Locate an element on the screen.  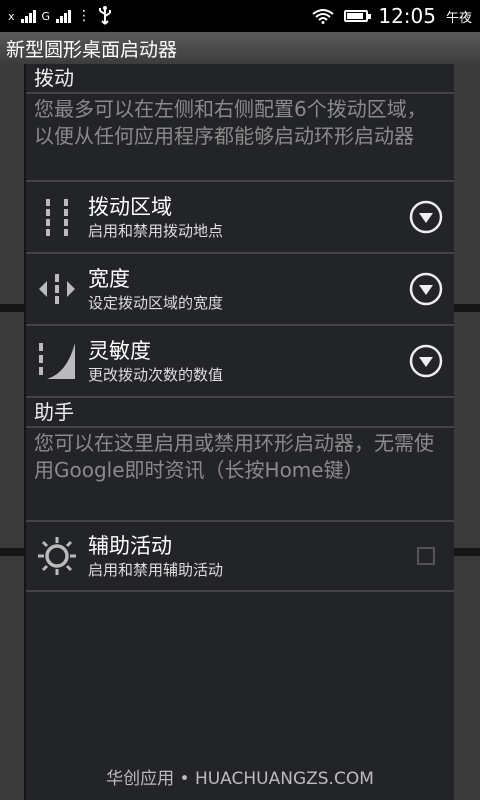
width-summary: 设定拨动区域的宽度 is located at coordinates (156, 303).